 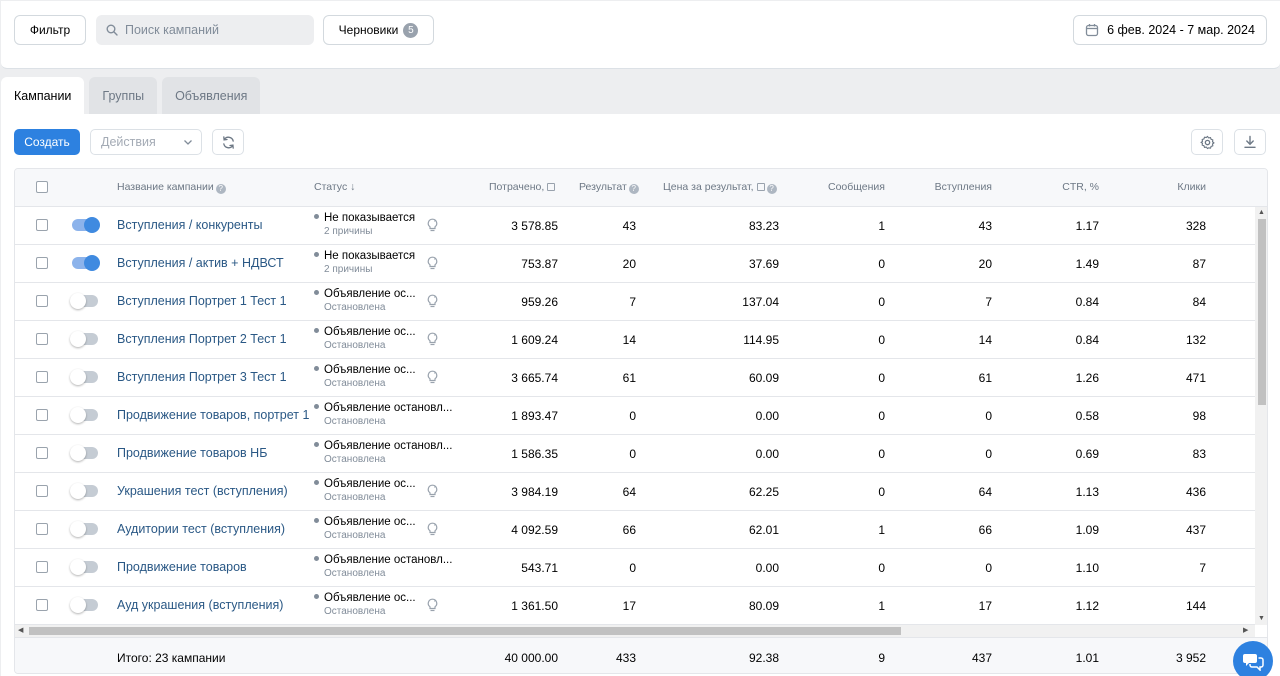 What do you see at coordinates (378, 30) in the screenshot?
I see `drafts-button: Черновики 5` at bounding box center [378, 30].